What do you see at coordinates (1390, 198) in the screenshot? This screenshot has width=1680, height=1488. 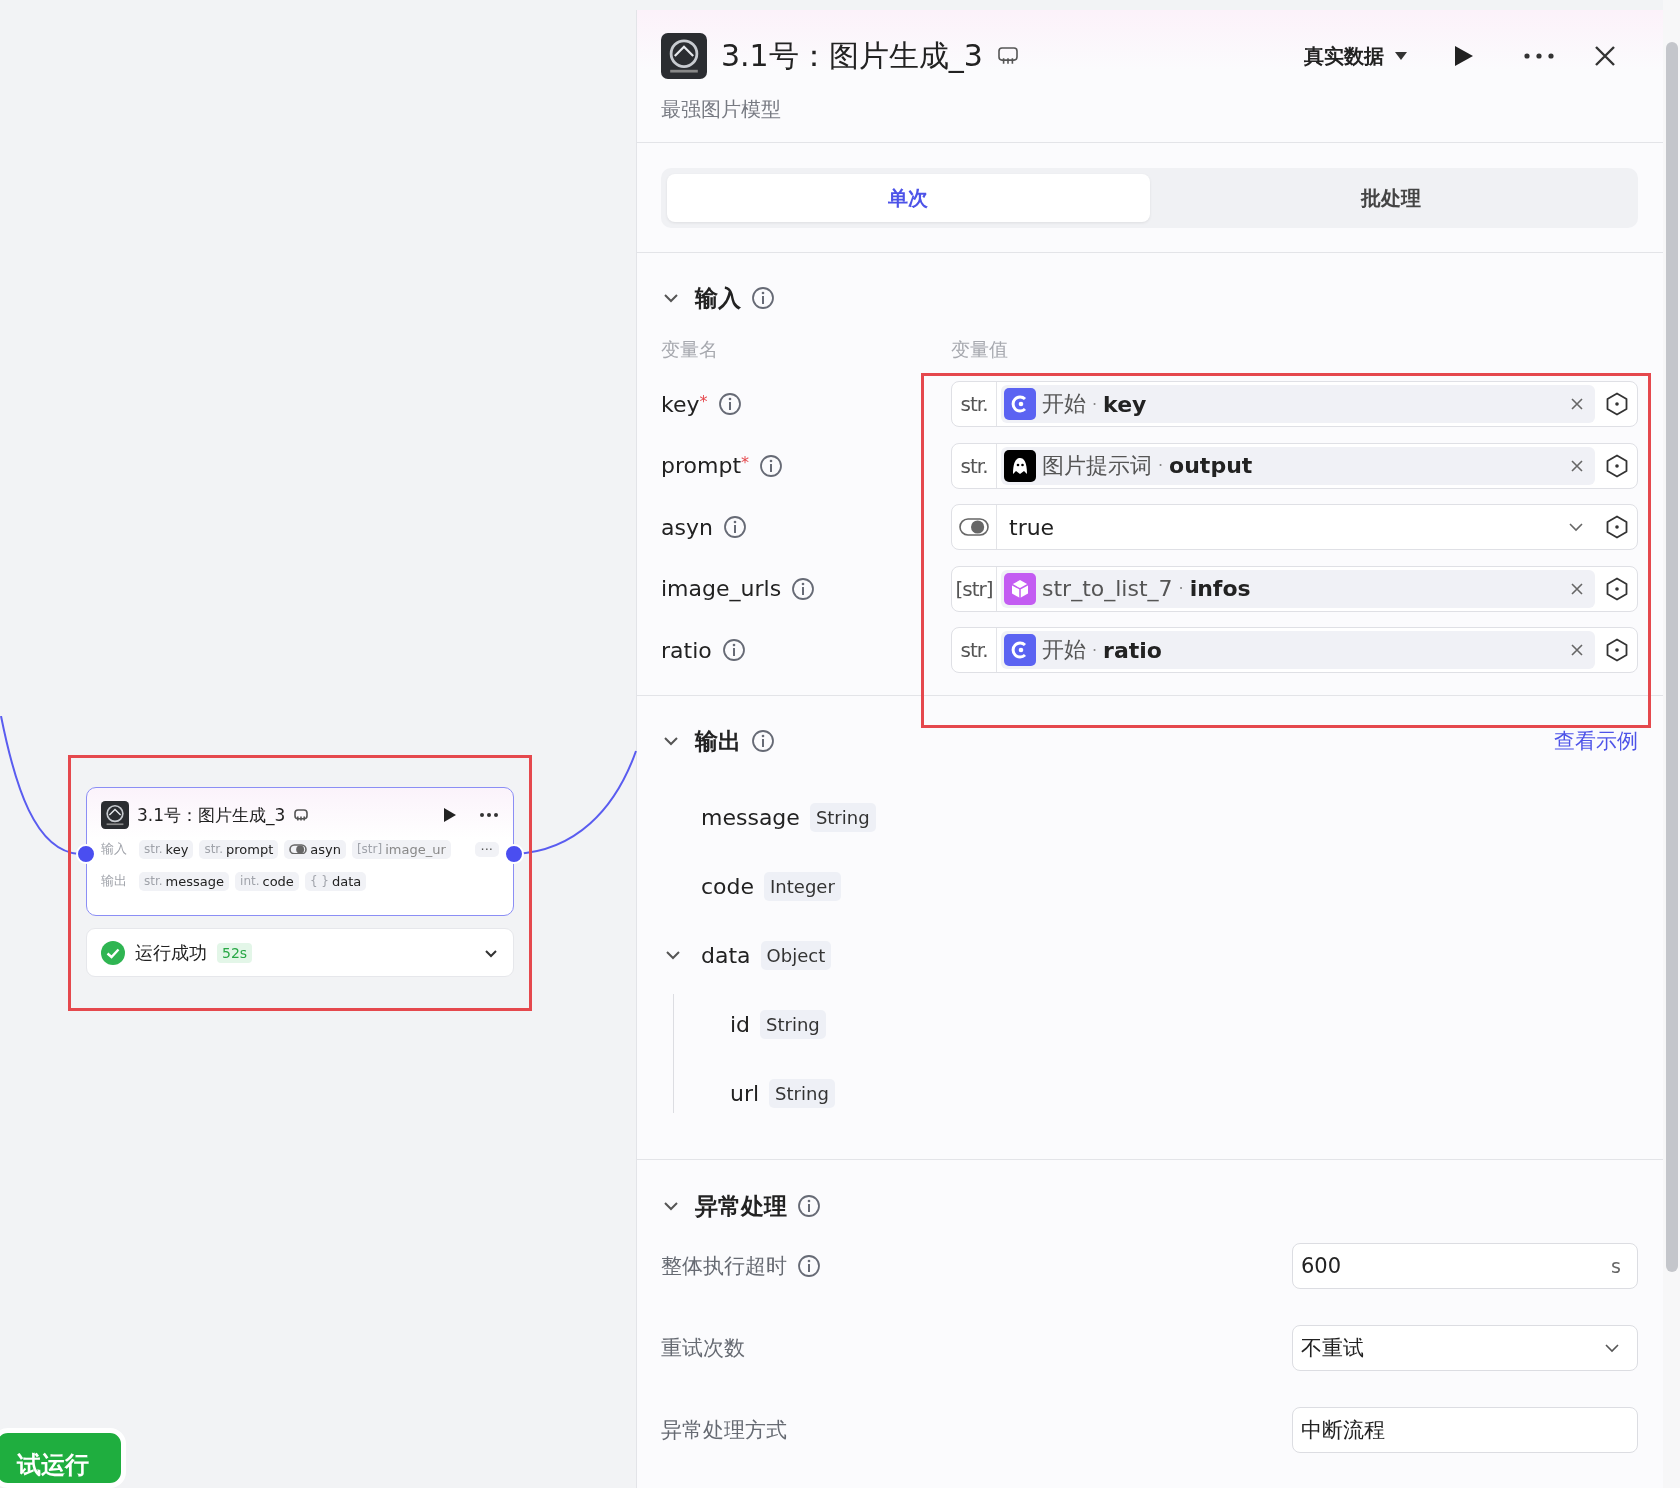 I see `tab: 批处理` at bounding box center [1390, 198].